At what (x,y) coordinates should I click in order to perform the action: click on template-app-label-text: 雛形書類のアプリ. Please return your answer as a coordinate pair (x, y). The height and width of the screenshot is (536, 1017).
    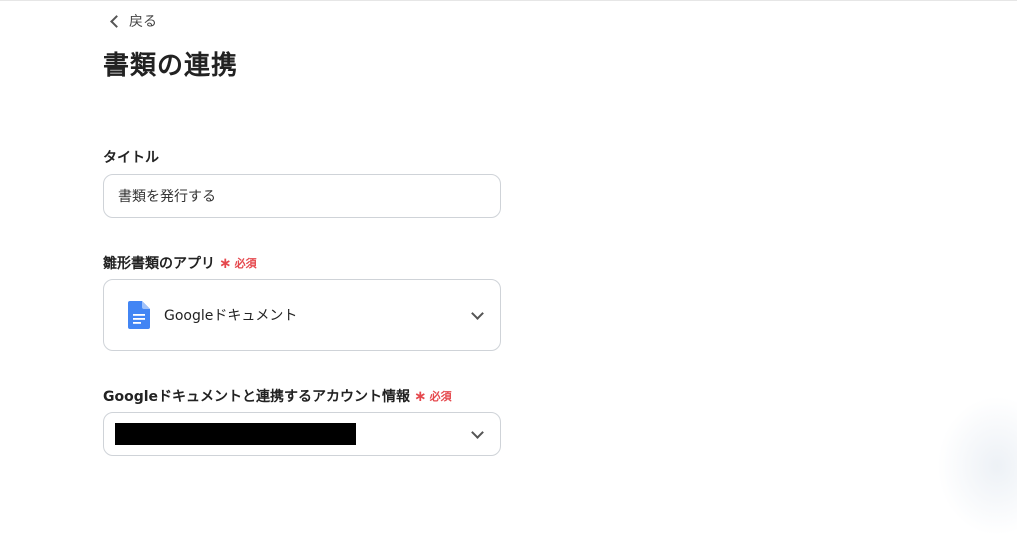
    Looking at the image, I should click on (159, 263).